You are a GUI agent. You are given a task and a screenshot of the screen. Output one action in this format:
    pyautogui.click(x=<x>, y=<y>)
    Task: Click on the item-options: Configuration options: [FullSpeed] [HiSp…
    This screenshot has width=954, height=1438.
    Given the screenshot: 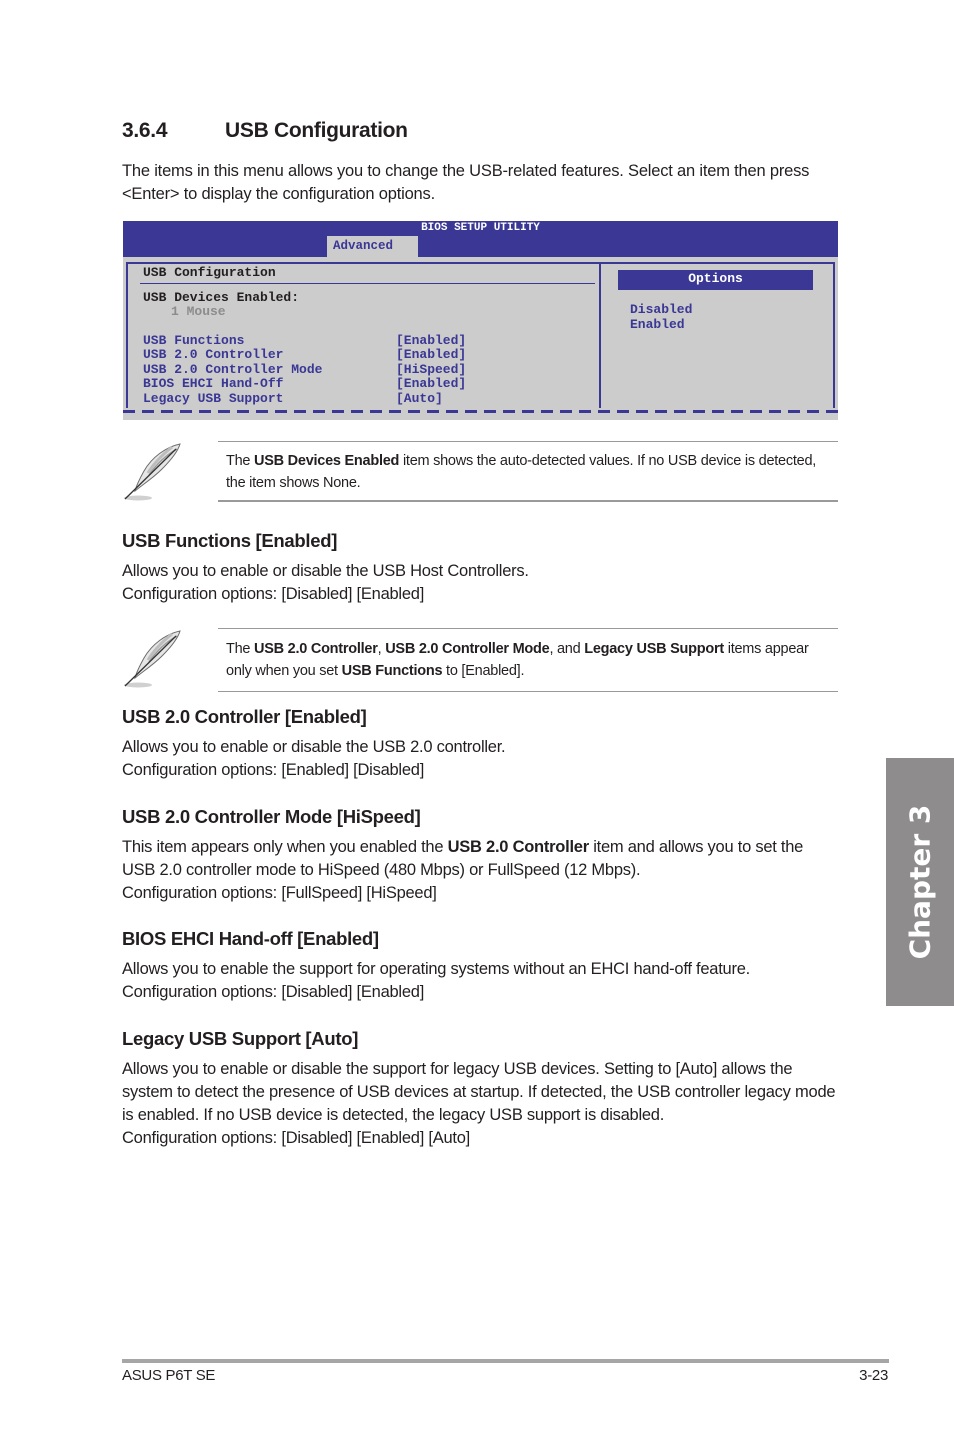 What is the action you would take?
    pyautogui.click(x=279, y=893)
    